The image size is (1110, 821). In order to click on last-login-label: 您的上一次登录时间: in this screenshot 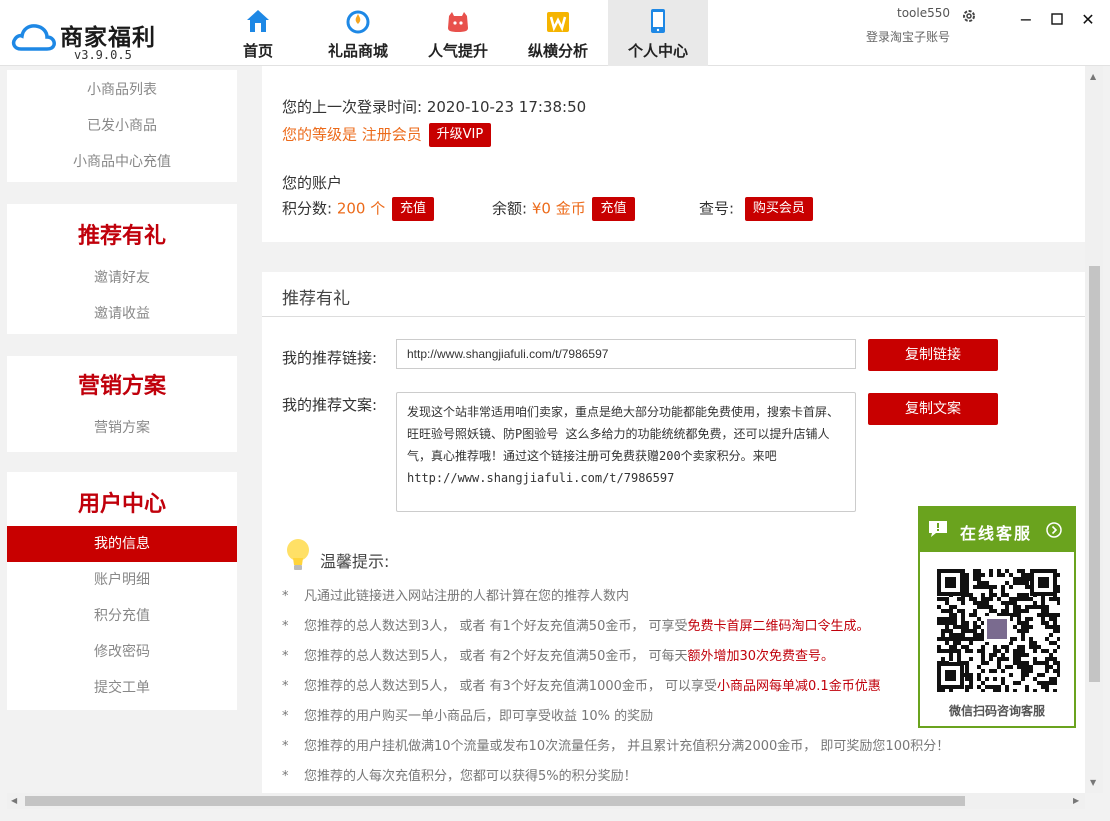, I will do `click(352, 107)`.